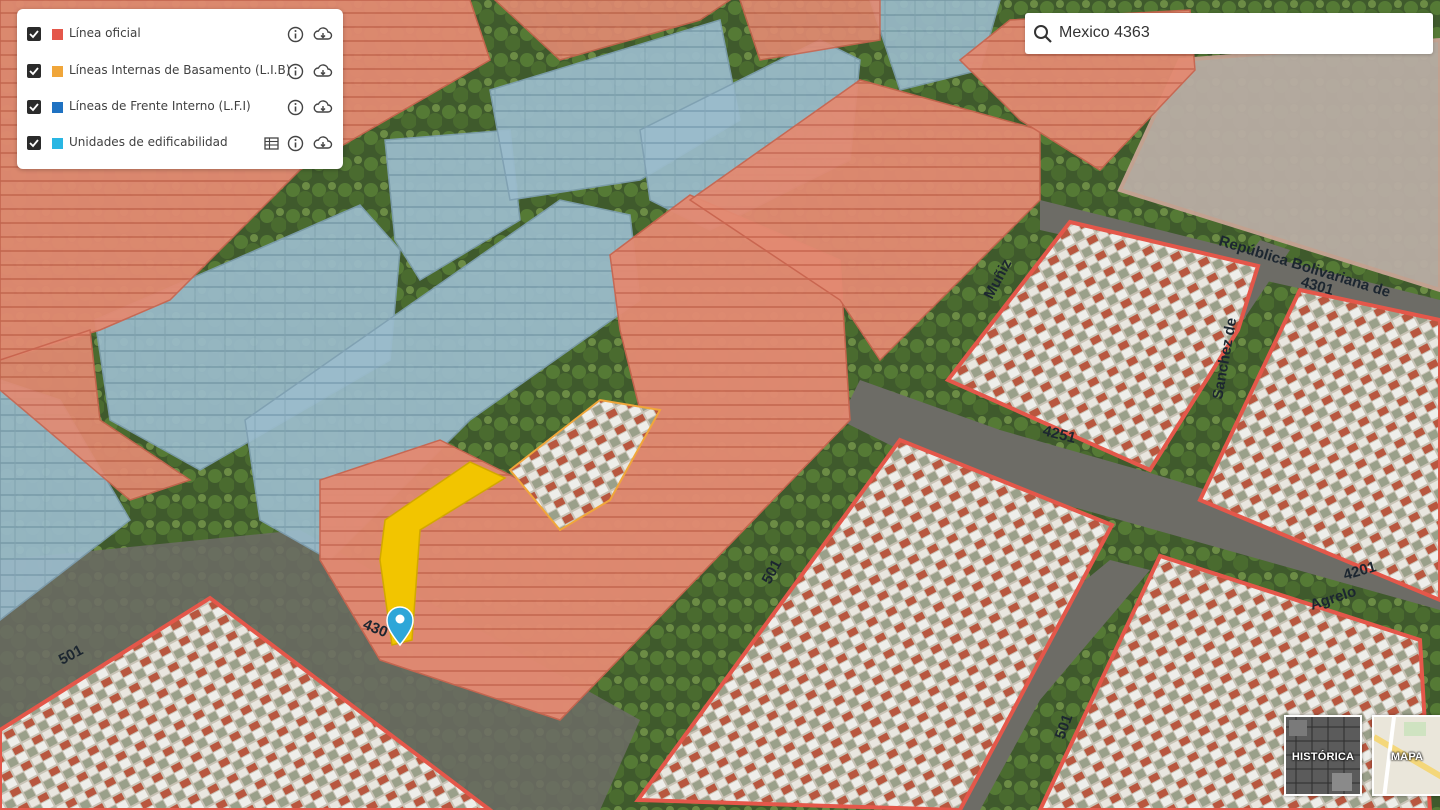 The image size is (1440, 810). Describe the element at coordinates (1239, 33) in the screenshot. I see `search-input` at that location.